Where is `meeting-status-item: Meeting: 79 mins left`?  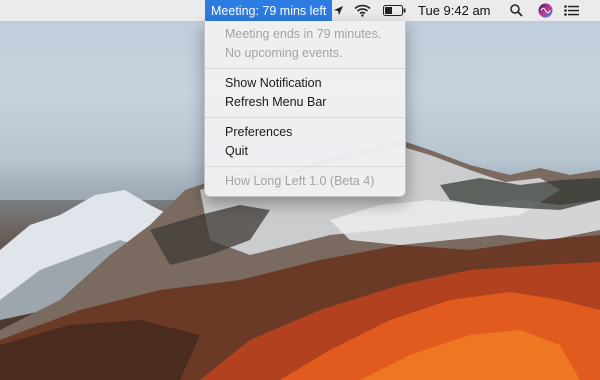
meeting-status-item: Meeting: 79 mins left is located at coordinates (269, 10).